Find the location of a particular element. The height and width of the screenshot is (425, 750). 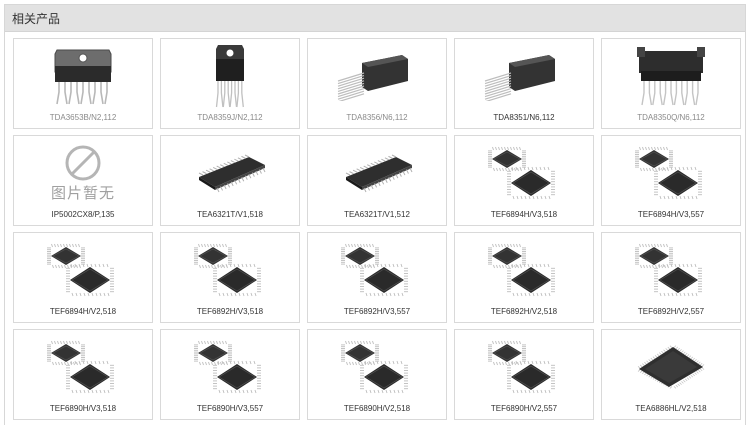

product-card: TEF6890H/V2,518 is located at coordinates (377, 374).